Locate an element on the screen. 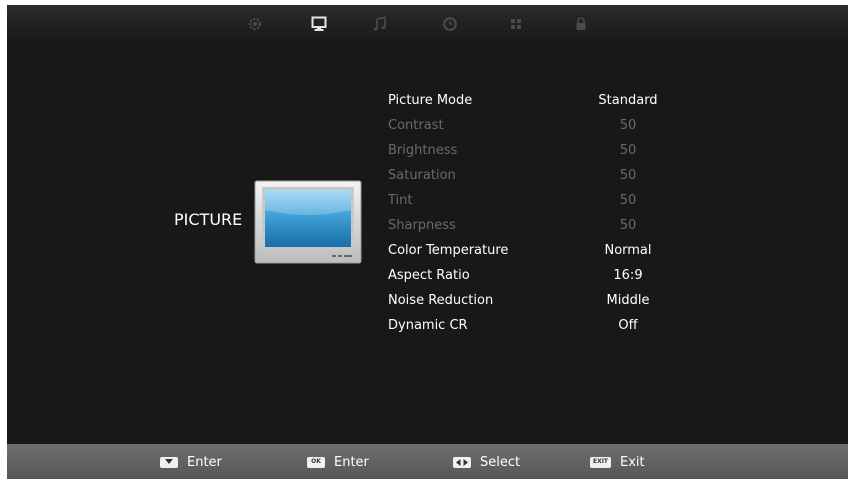  tab-sound is located at coordinates (380, 24).